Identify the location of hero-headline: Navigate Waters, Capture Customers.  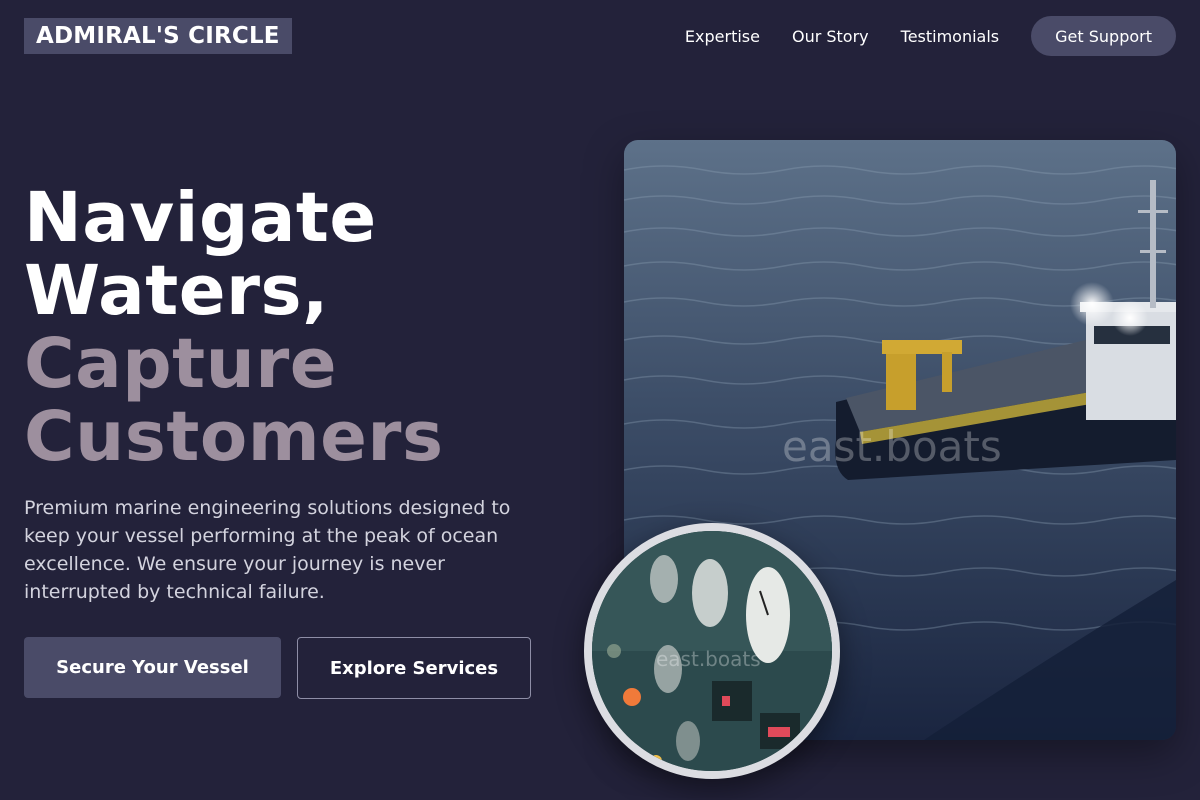
(234, 328).